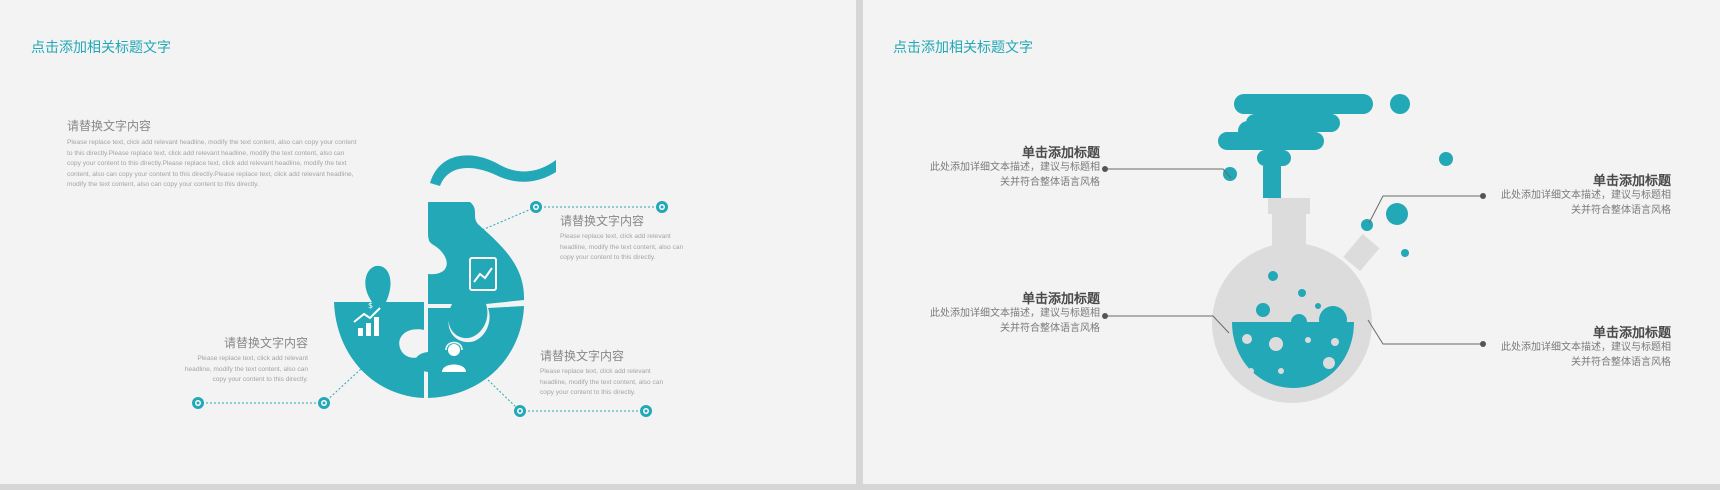 This screenshot has width=1720, height=490. I want to click on callout-desc-top-left: 此处添加详细文本描述，建议与标题相关并符合整体语言风格, so click(1012, 175).